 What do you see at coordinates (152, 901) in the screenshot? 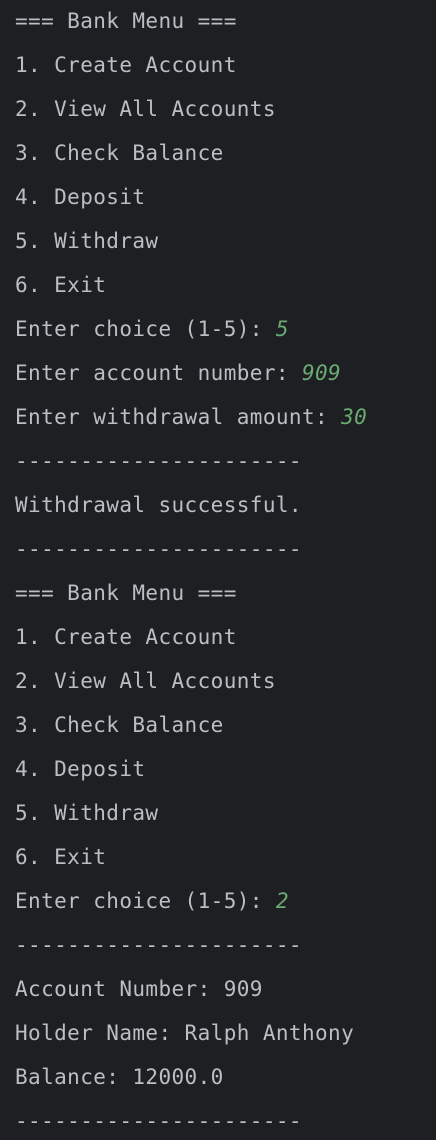
I see `choice-prompt: Enter choice (1-5): 2` at bounding box center [152, 901].